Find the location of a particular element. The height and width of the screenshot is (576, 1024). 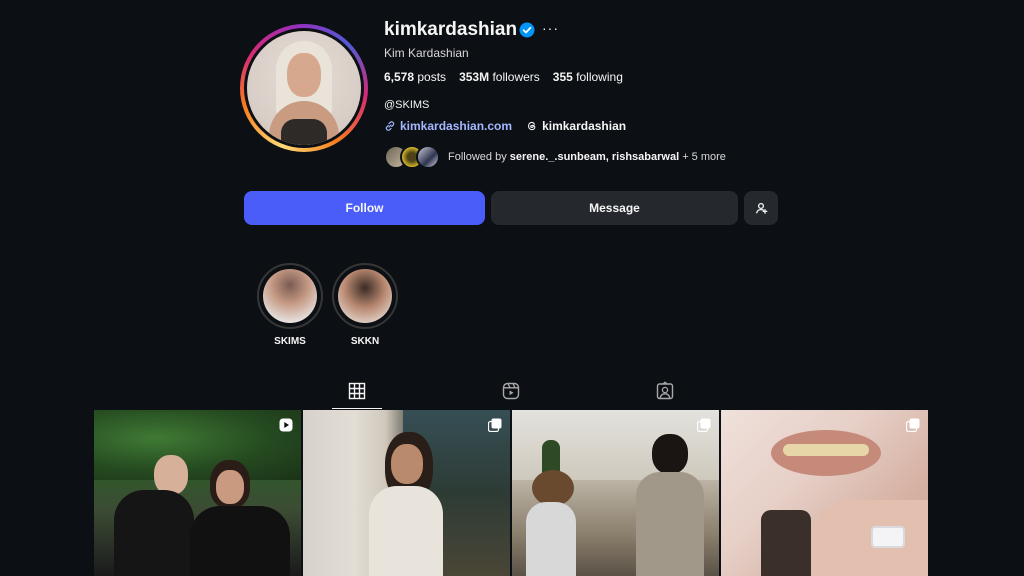

website-link: kimkardashian.com is located at coordinates (448, 126).